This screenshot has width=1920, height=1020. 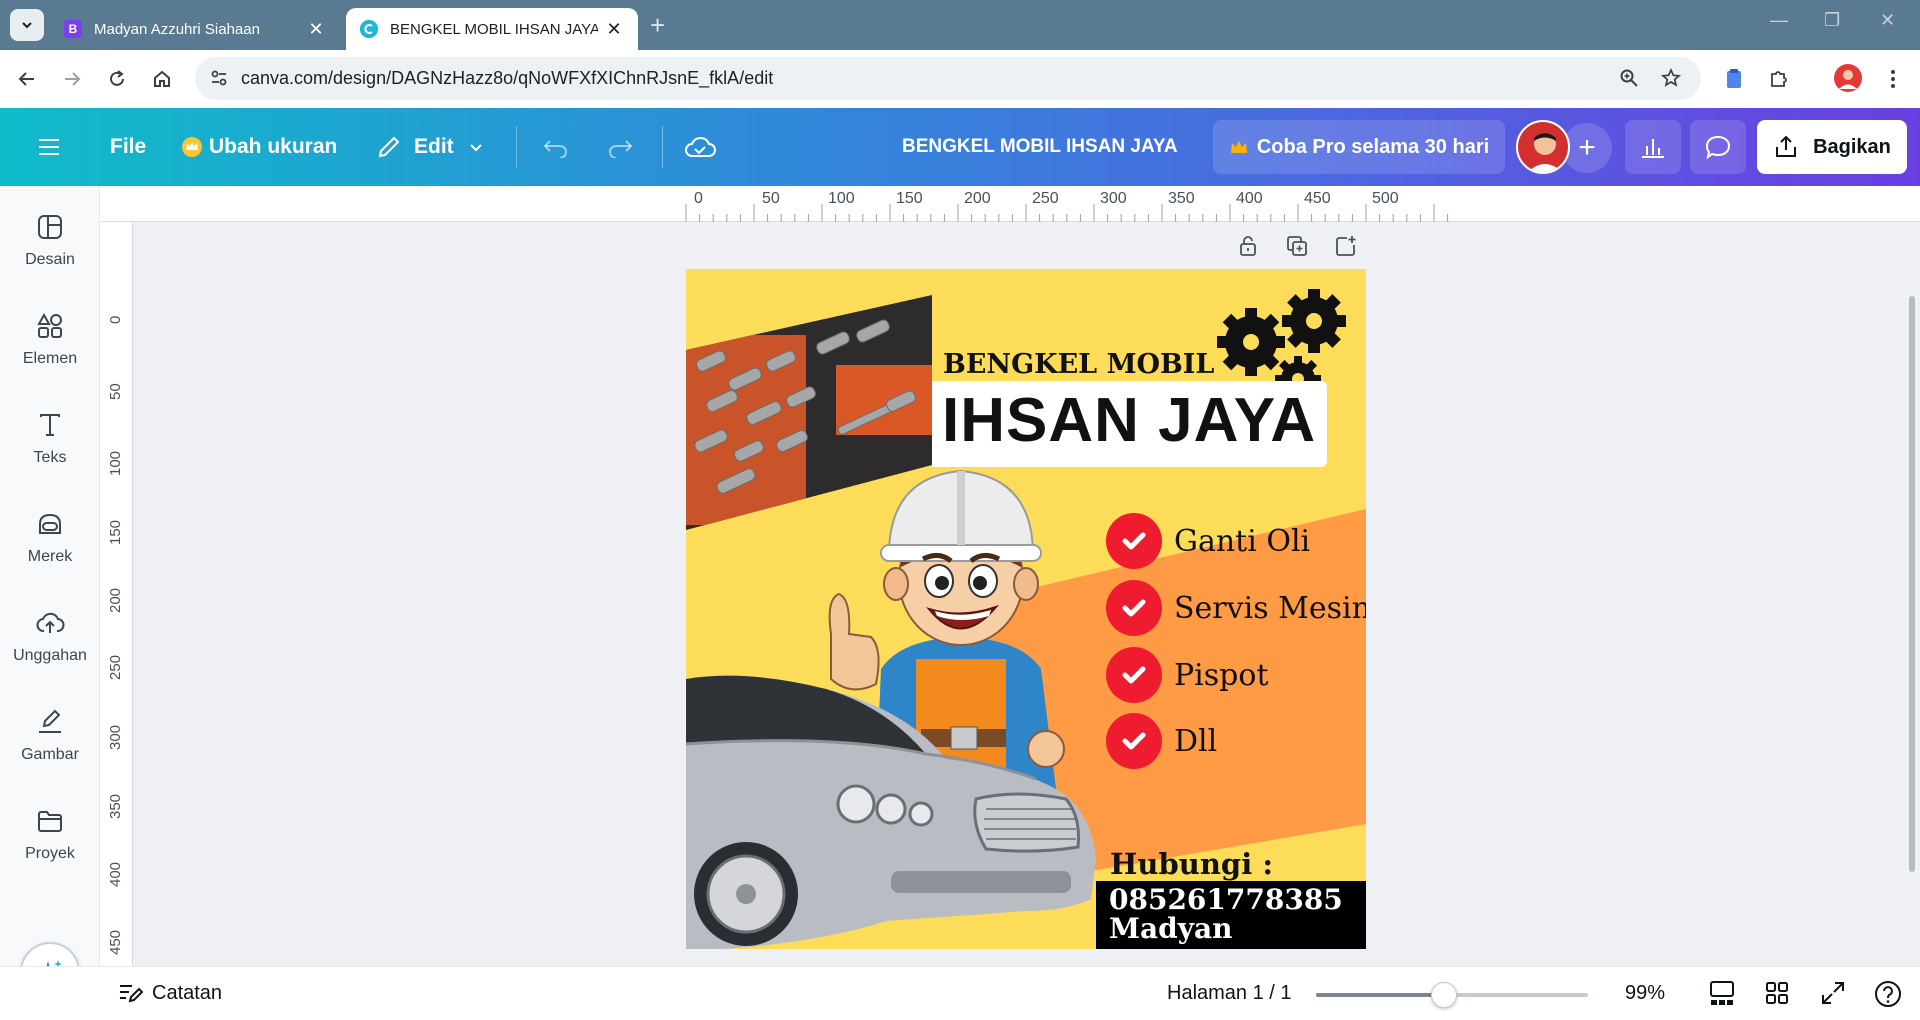 What do you see at coordinates (162, 79) in the screenshot?
I see `home-button` at bounding box center [162, 79].